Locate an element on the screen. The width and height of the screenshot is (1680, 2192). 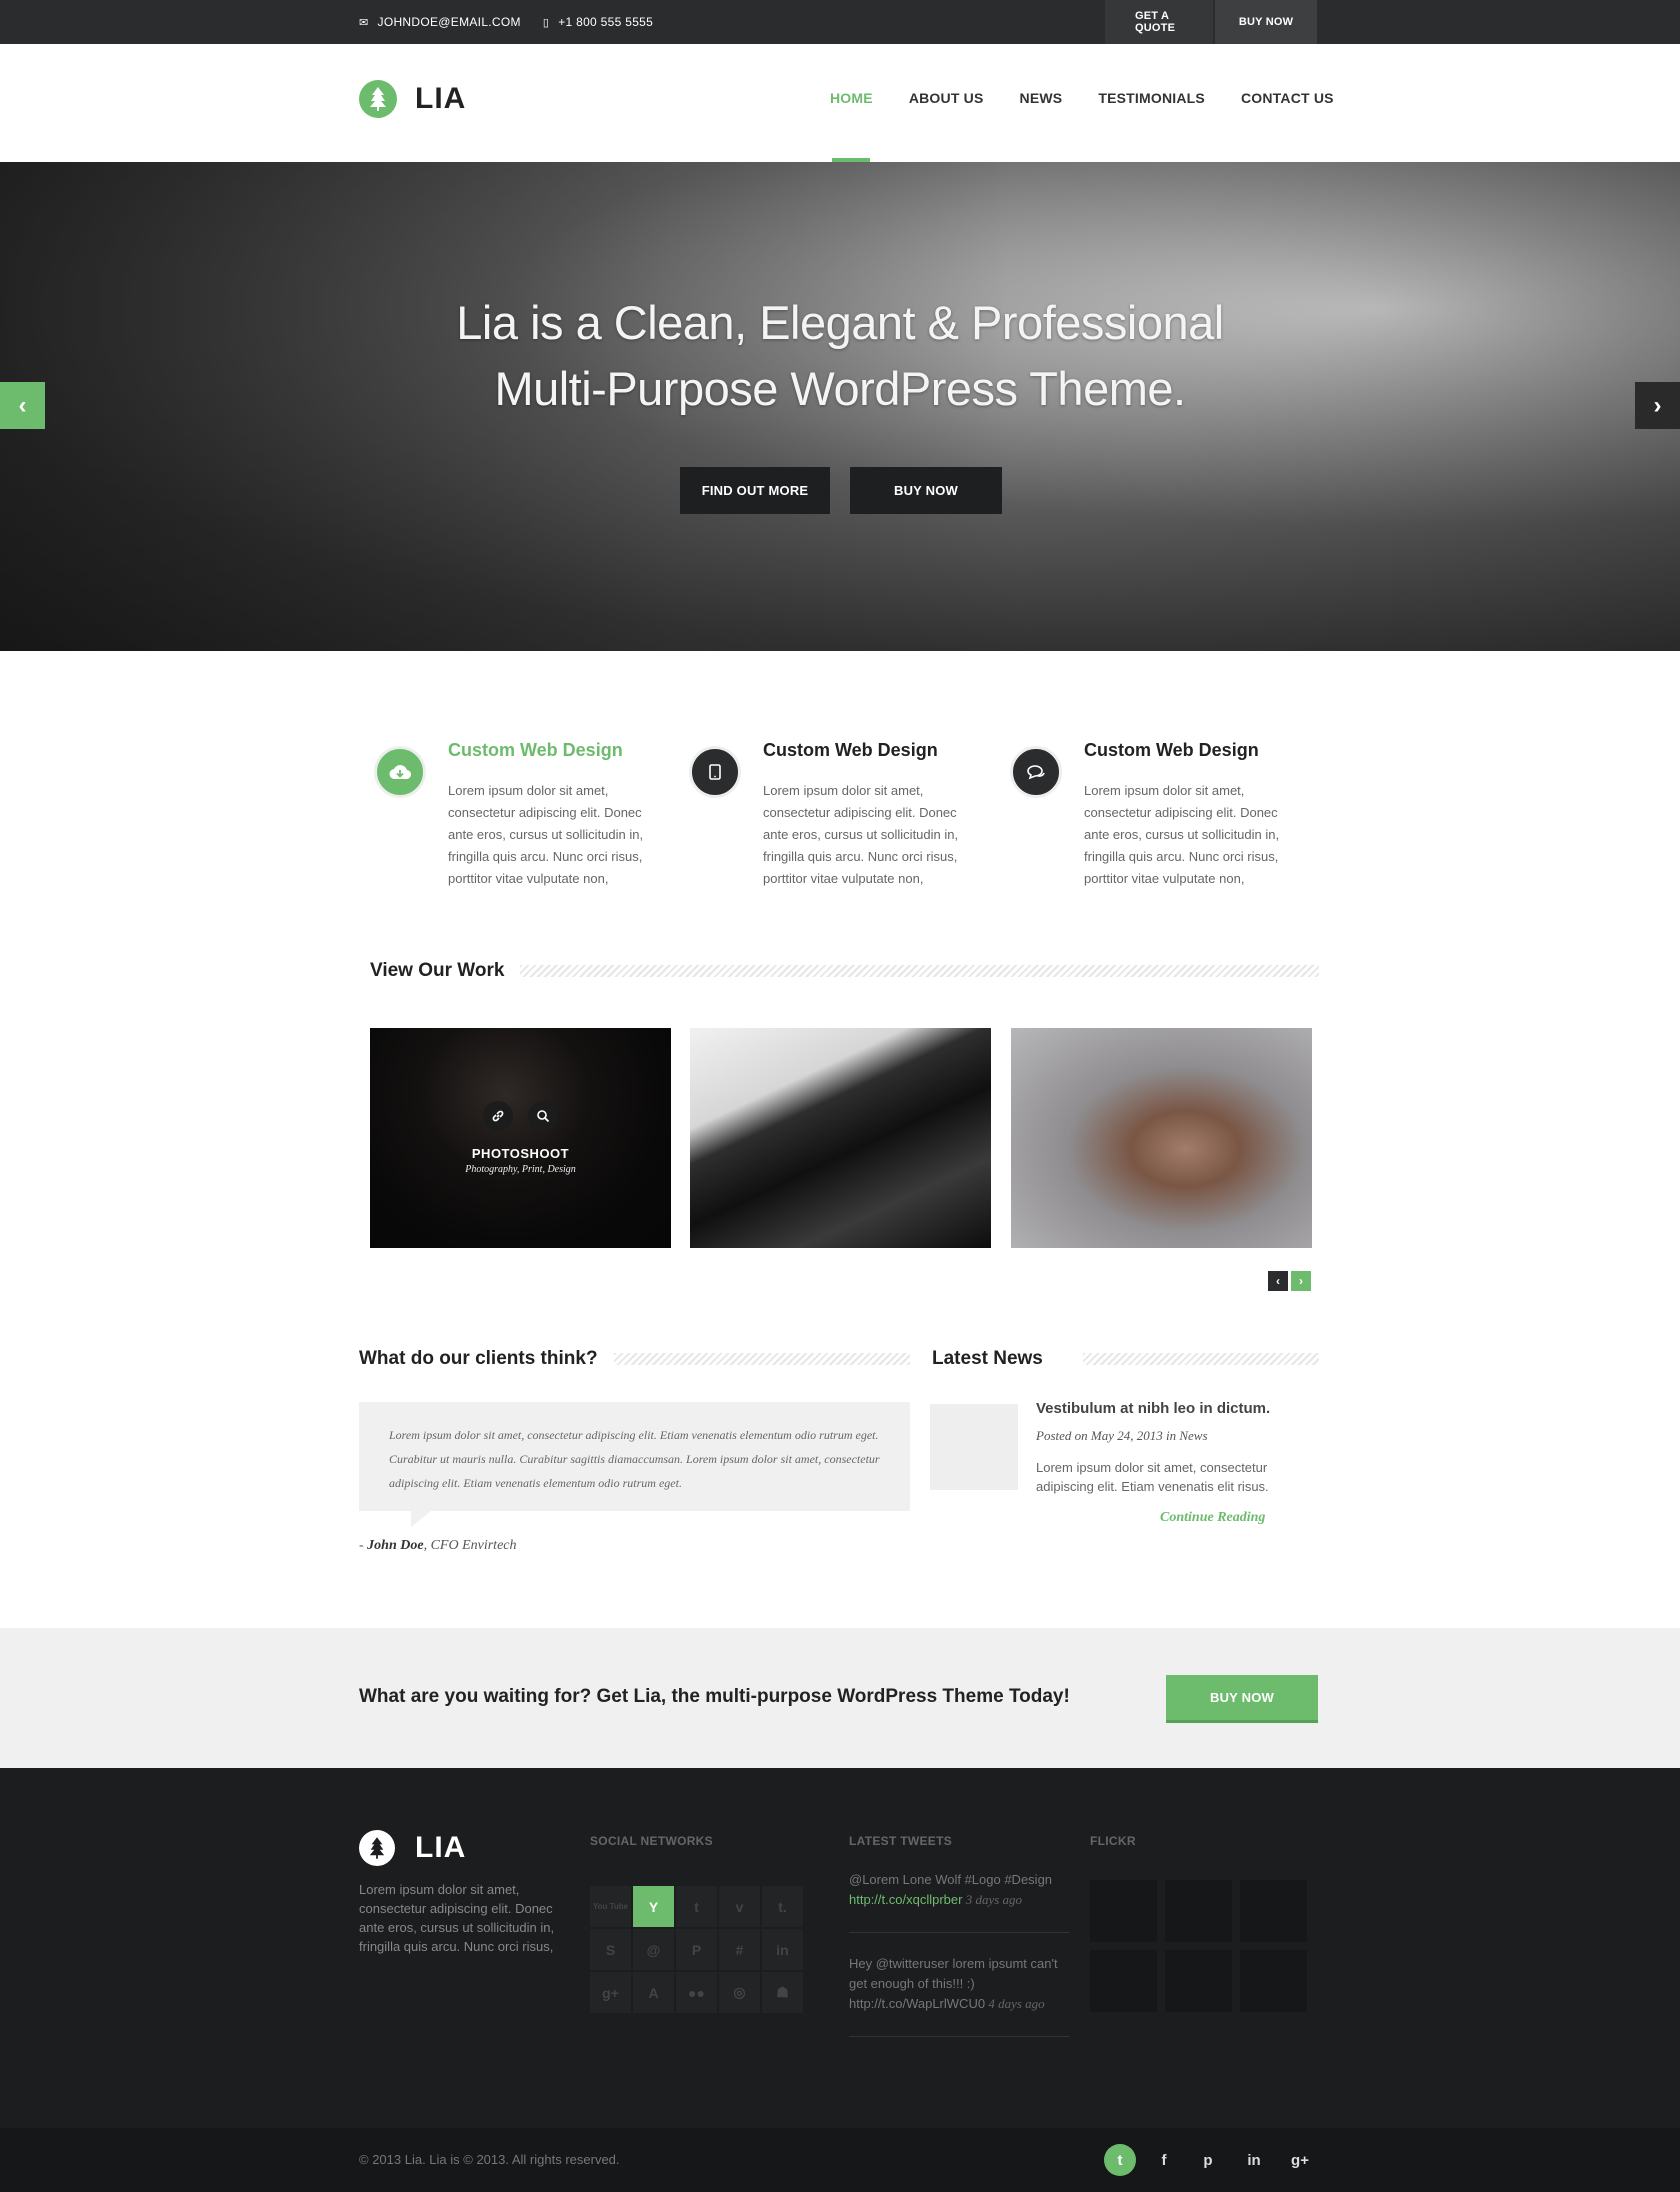
find-out-more-button: FIND OUT MORE is located at coordinates (755, 490).